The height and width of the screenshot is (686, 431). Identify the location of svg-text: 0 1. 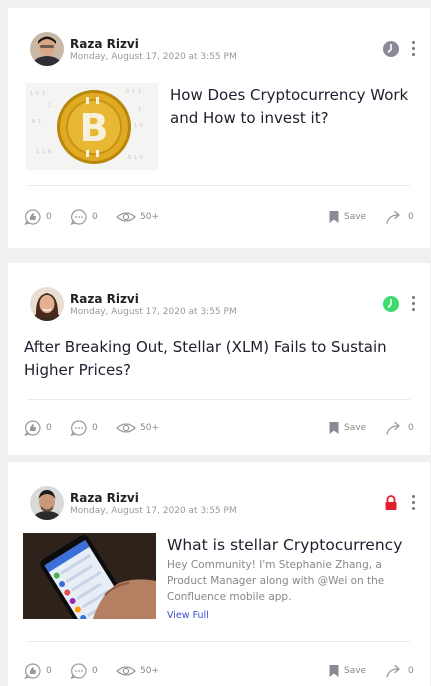
(36, 122).